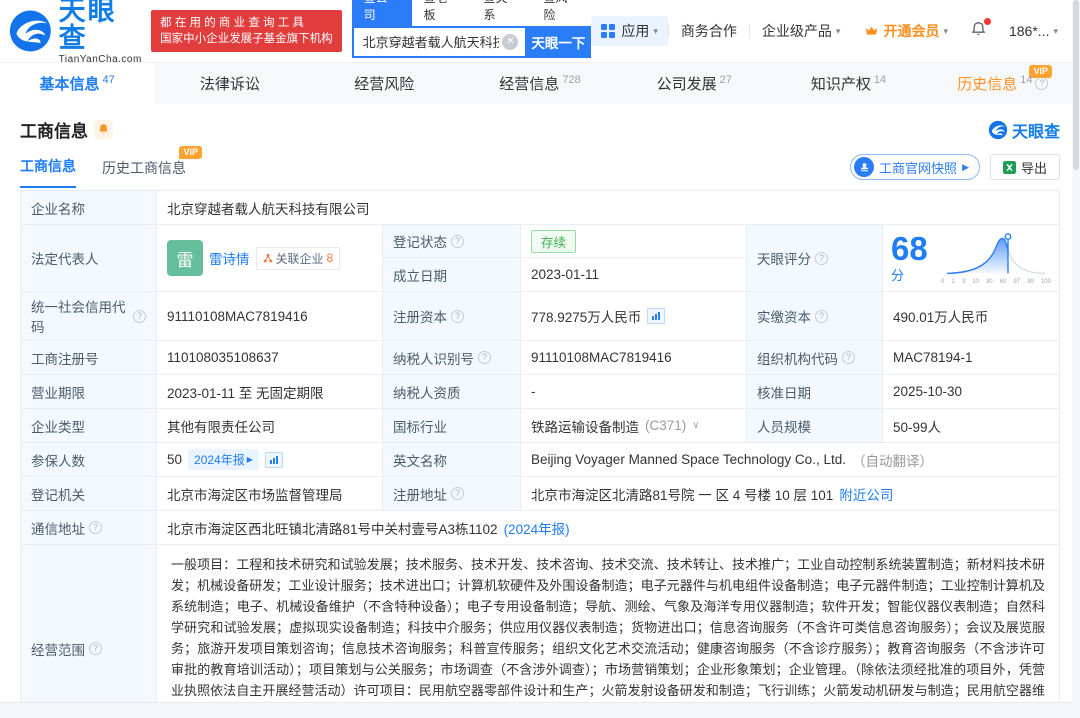 This screenshot has width=1080, height=718. Describe the element at coordinates (89, 208) in the screenshot. I see `company-name-label: 企业名称` at that location.